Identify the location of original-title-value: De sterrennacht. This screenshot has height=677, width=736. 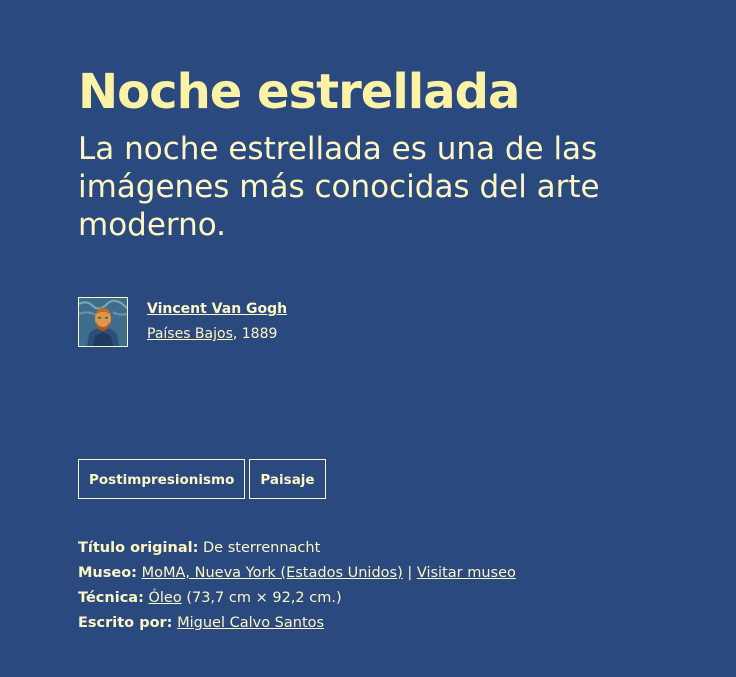
(262, 548).